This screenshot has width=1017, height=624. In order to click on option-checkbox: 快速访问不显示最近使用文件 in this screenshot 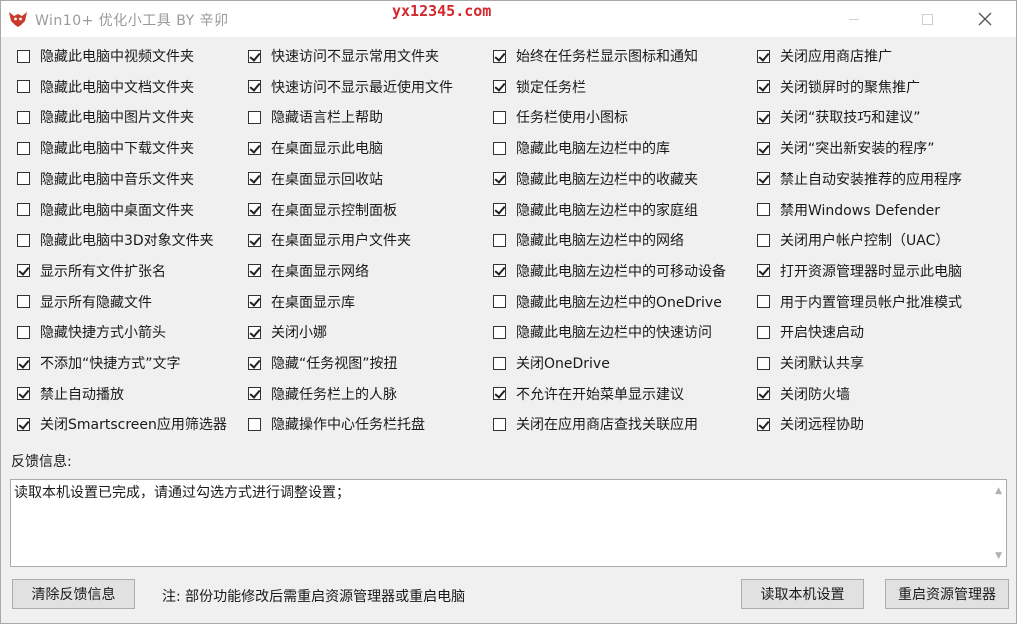, I will do `click(350, 87)`.